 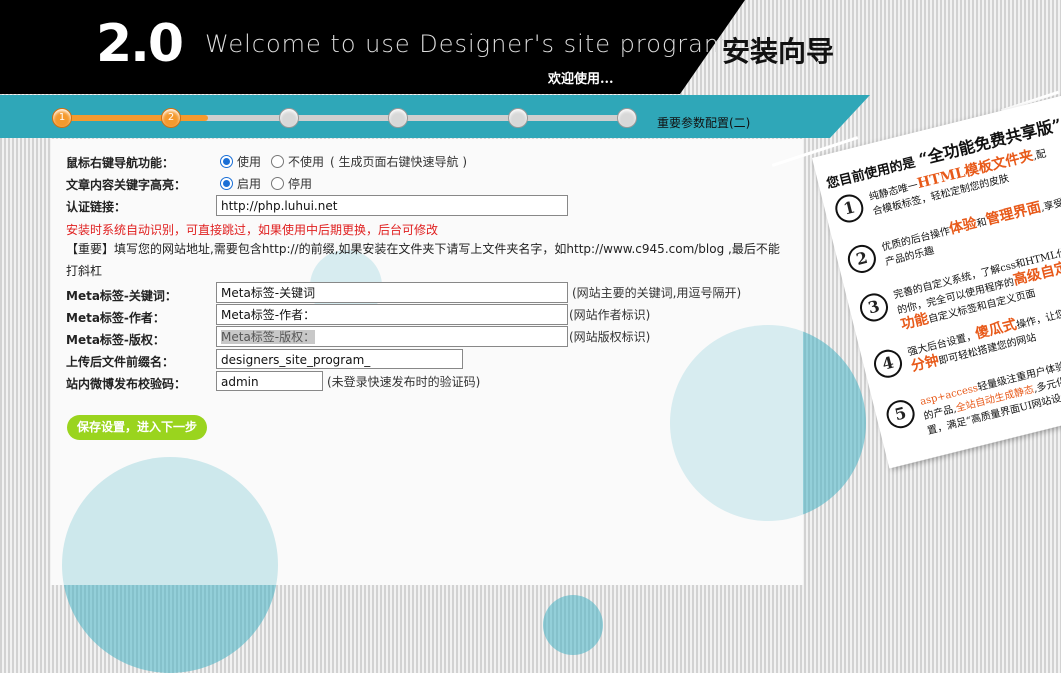 I want to click on nav-hint: ( 生成页面右键快速导航 ), so click(x=399, y=162).